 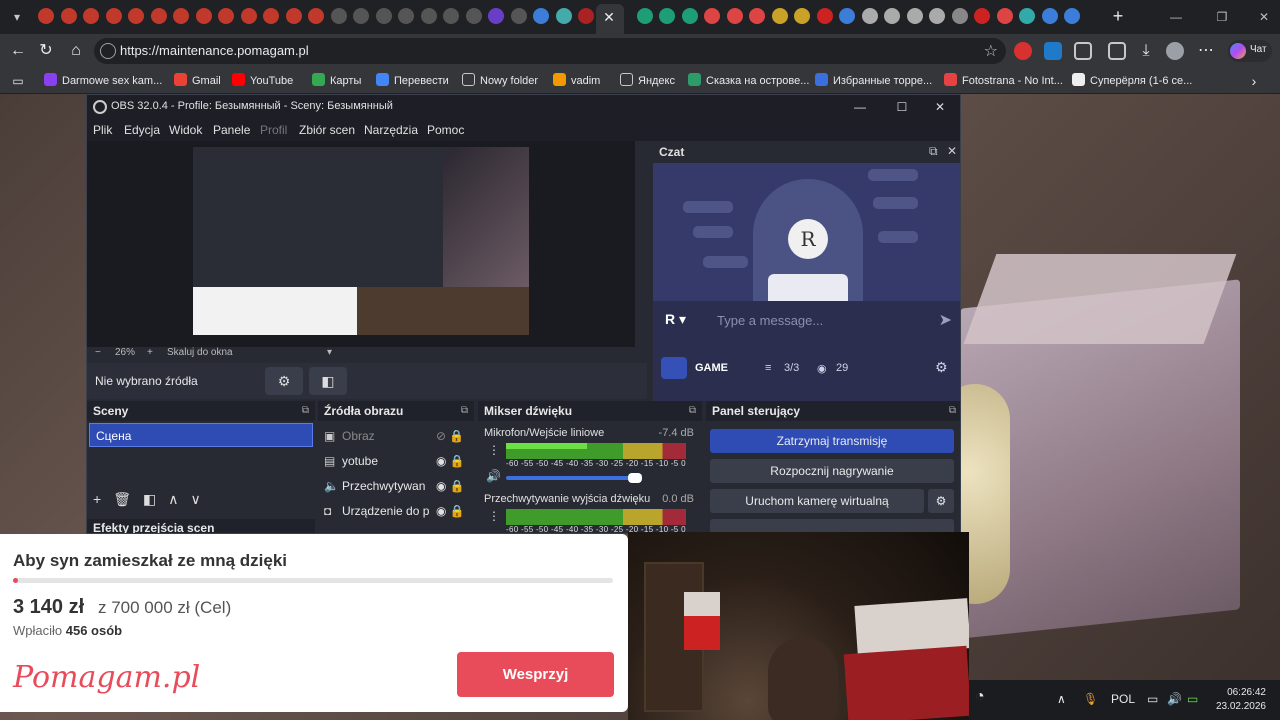 What do you see at coordinates (941, 501) in the screenshot?
I see `virtual-camera-settings-gear-icon: ⚙` at bounding box center [941, 501].